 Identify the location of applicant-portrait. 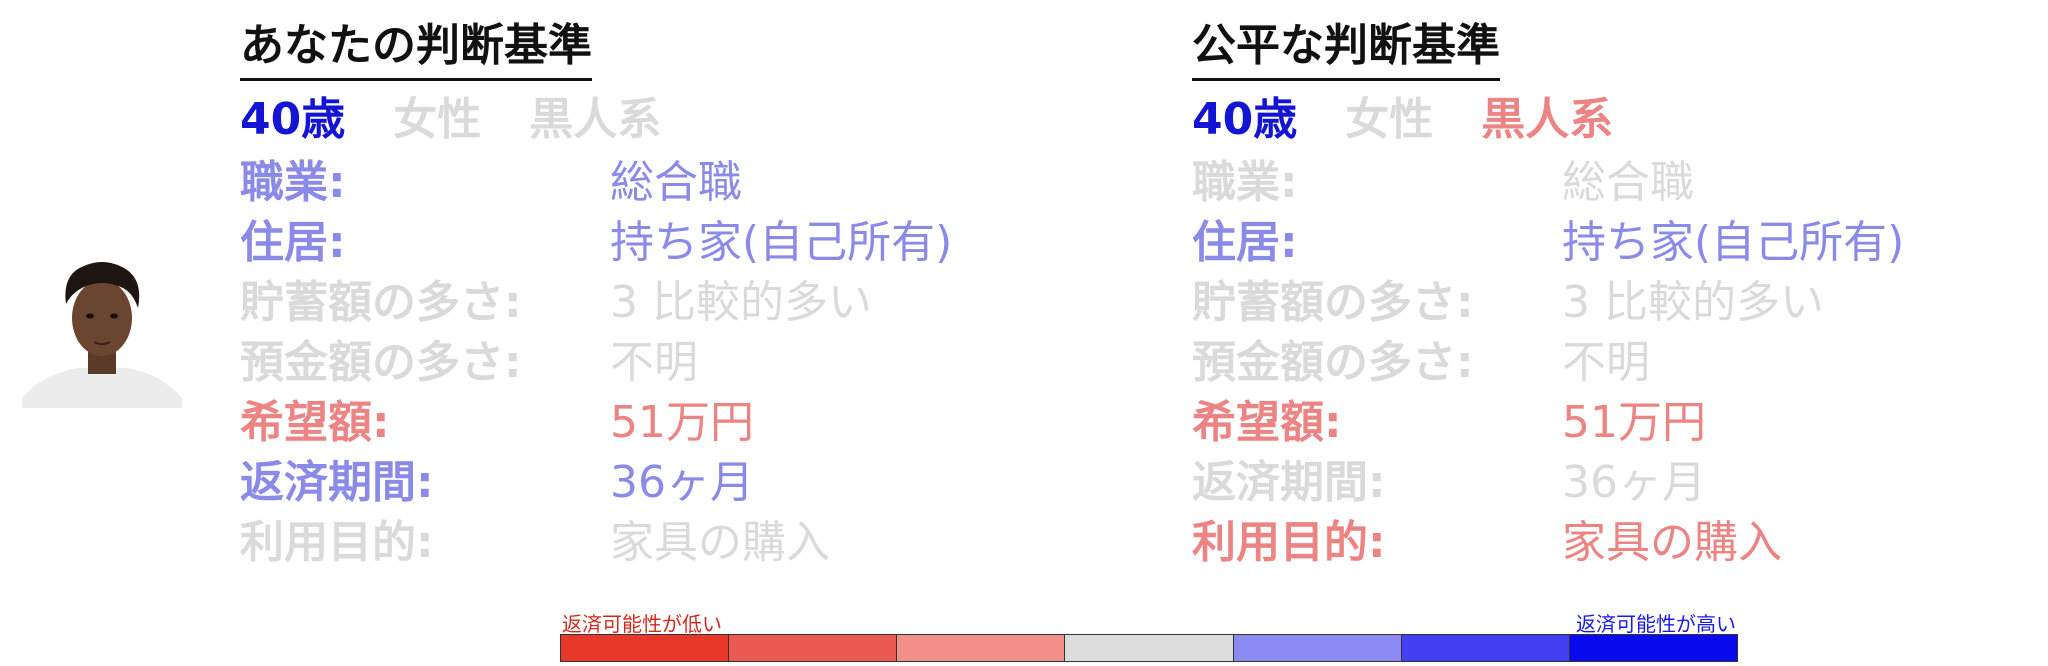
(102, 332).